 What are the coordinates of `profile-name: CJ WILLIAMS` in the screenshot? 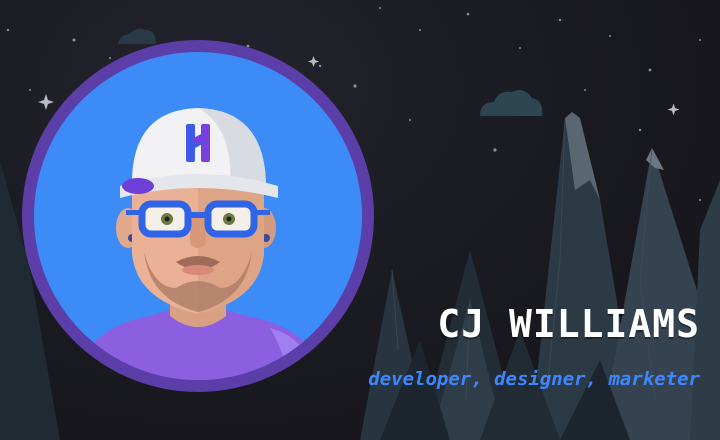 It's located at (568, 324).